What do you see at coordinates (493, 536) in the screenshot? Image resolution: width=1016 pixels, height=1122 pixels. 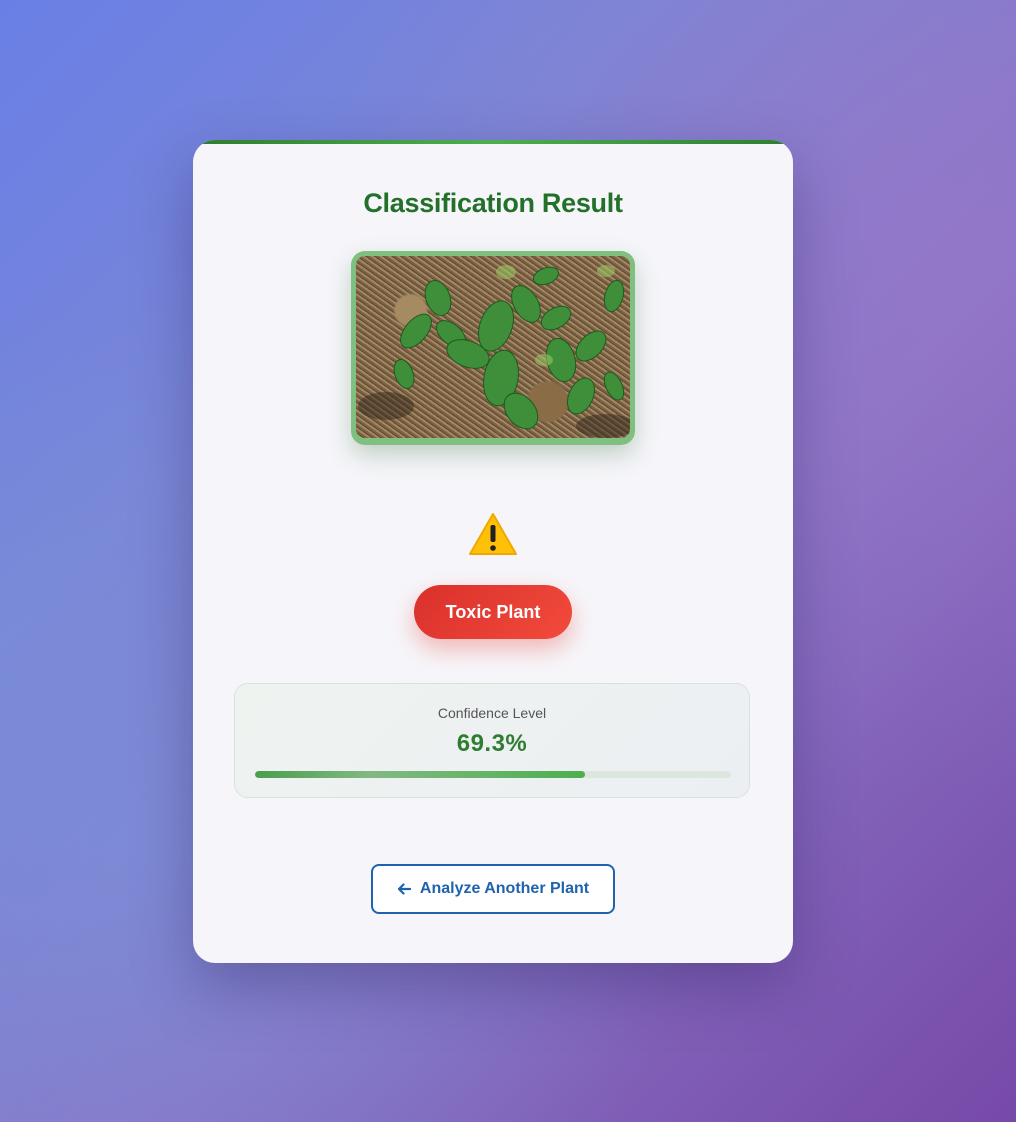 I see `warning-icon` at bounding box center [493, 536].